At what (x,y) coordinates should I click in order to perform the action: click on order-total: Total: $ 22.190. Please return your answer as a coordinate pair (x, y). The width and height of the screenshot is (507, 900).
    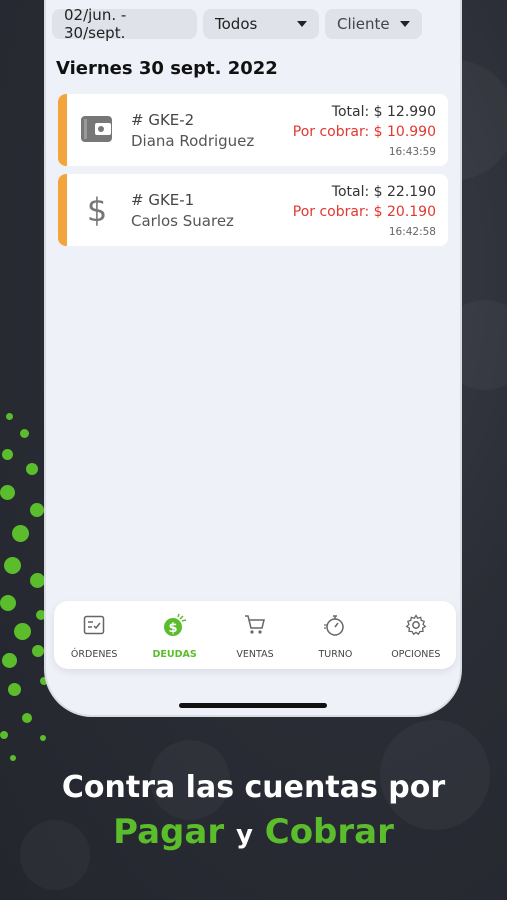
    Looking at the image, I should click on (383, 192).